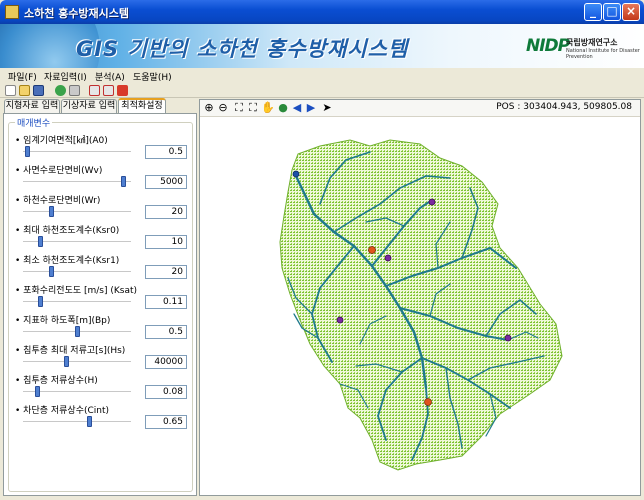  What do you see at coordinates (63, 321) in the screenshot?
I see `parameter-label: • 지표하 하도폭[m](Bp)` at bounding box center [63, 321].